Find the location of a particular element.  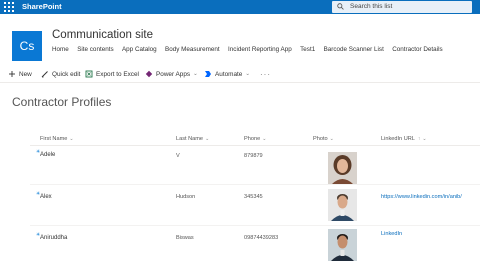

plus-icon is located at coordinates (12, 74).